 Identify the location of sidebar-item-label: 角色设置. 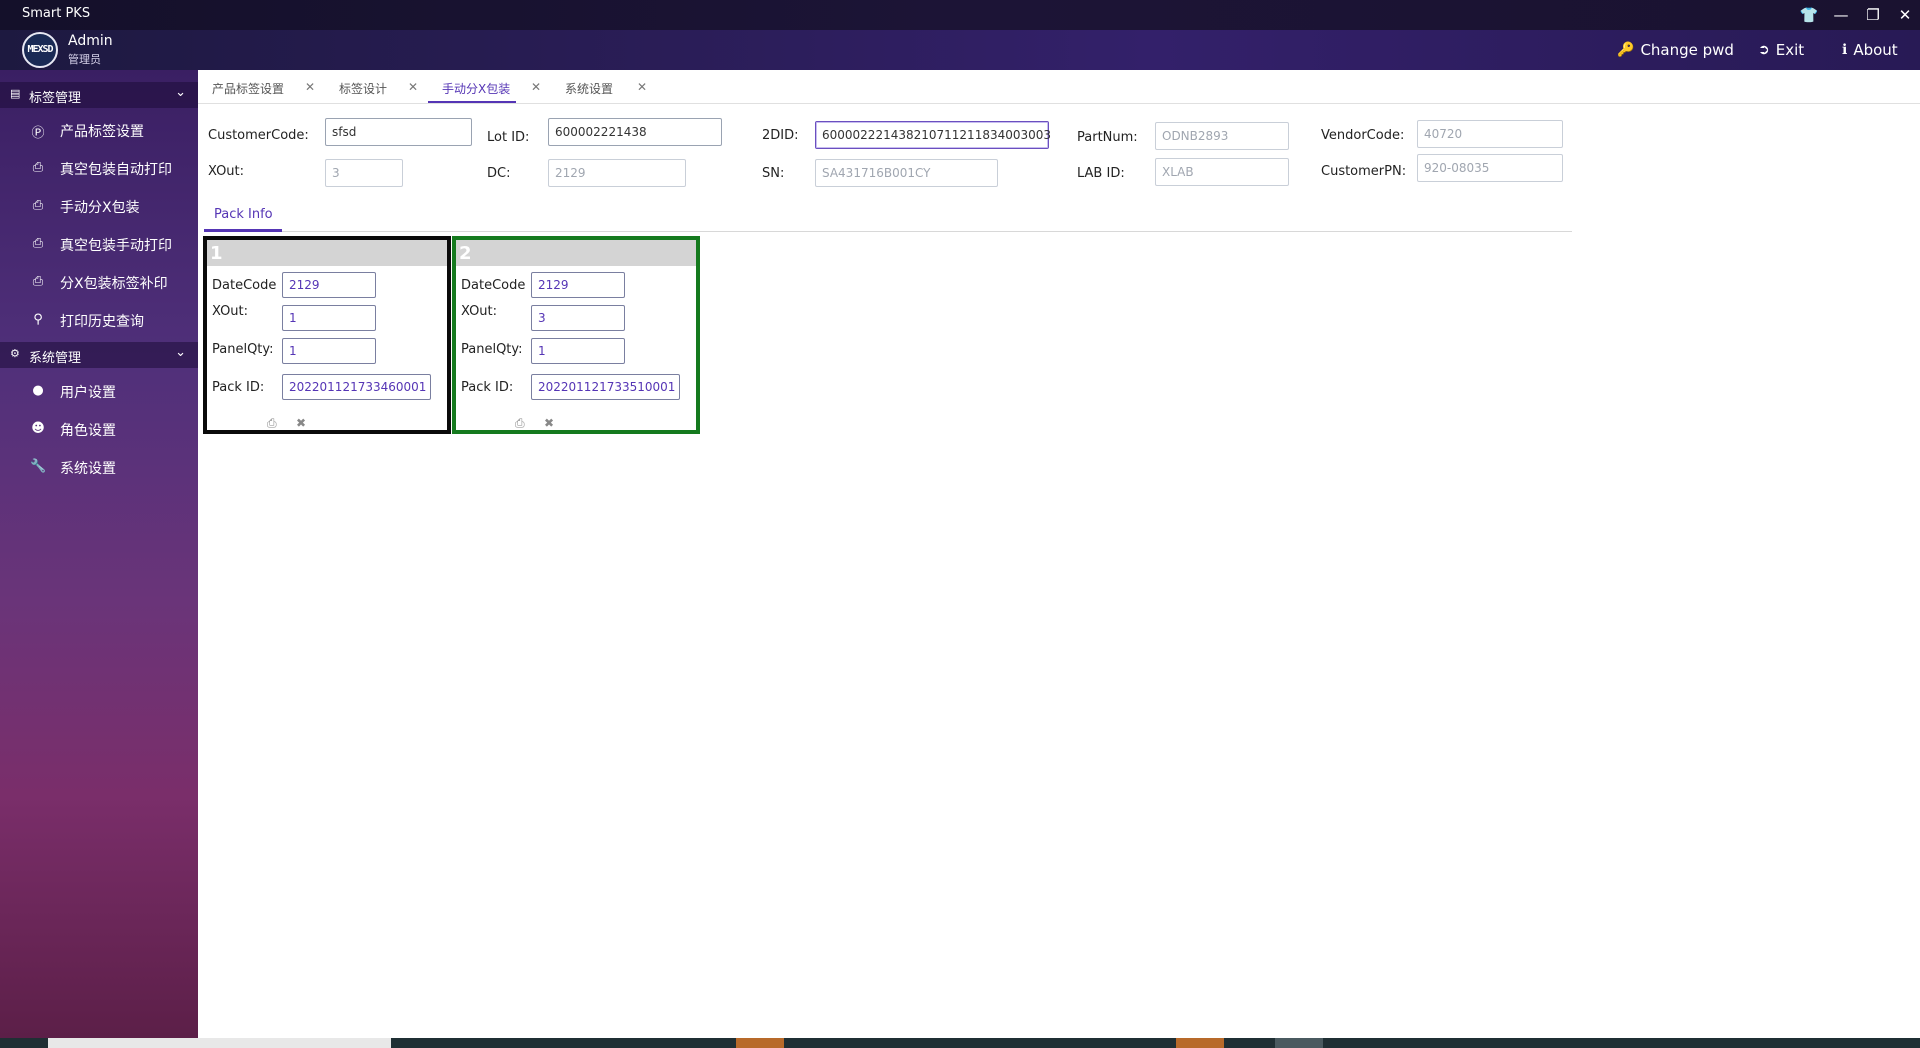
(88, 431).